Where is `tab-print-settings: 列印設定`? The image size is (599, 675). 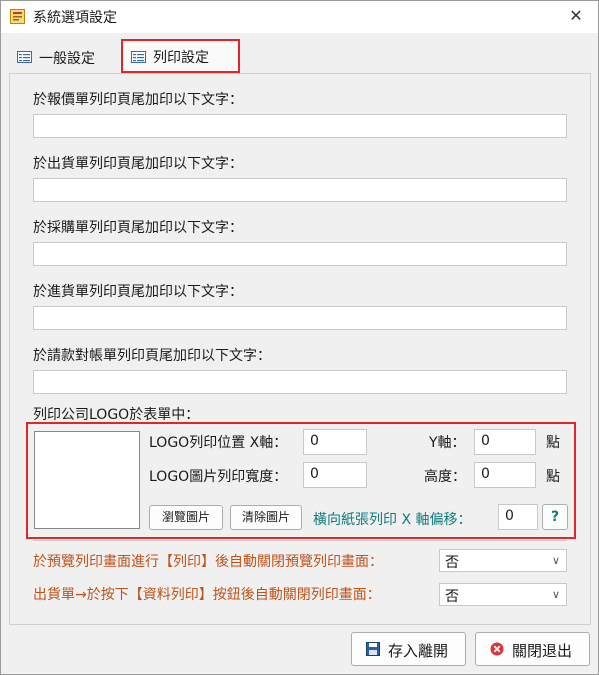 tab-print-settings: 列印設定 is located at coordinates (180, 56).